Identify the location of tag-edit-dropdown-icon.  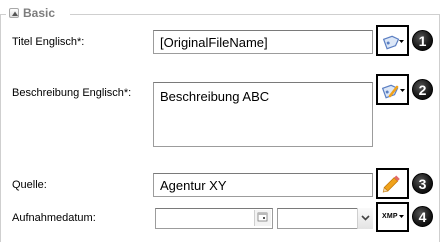
(393, 91).